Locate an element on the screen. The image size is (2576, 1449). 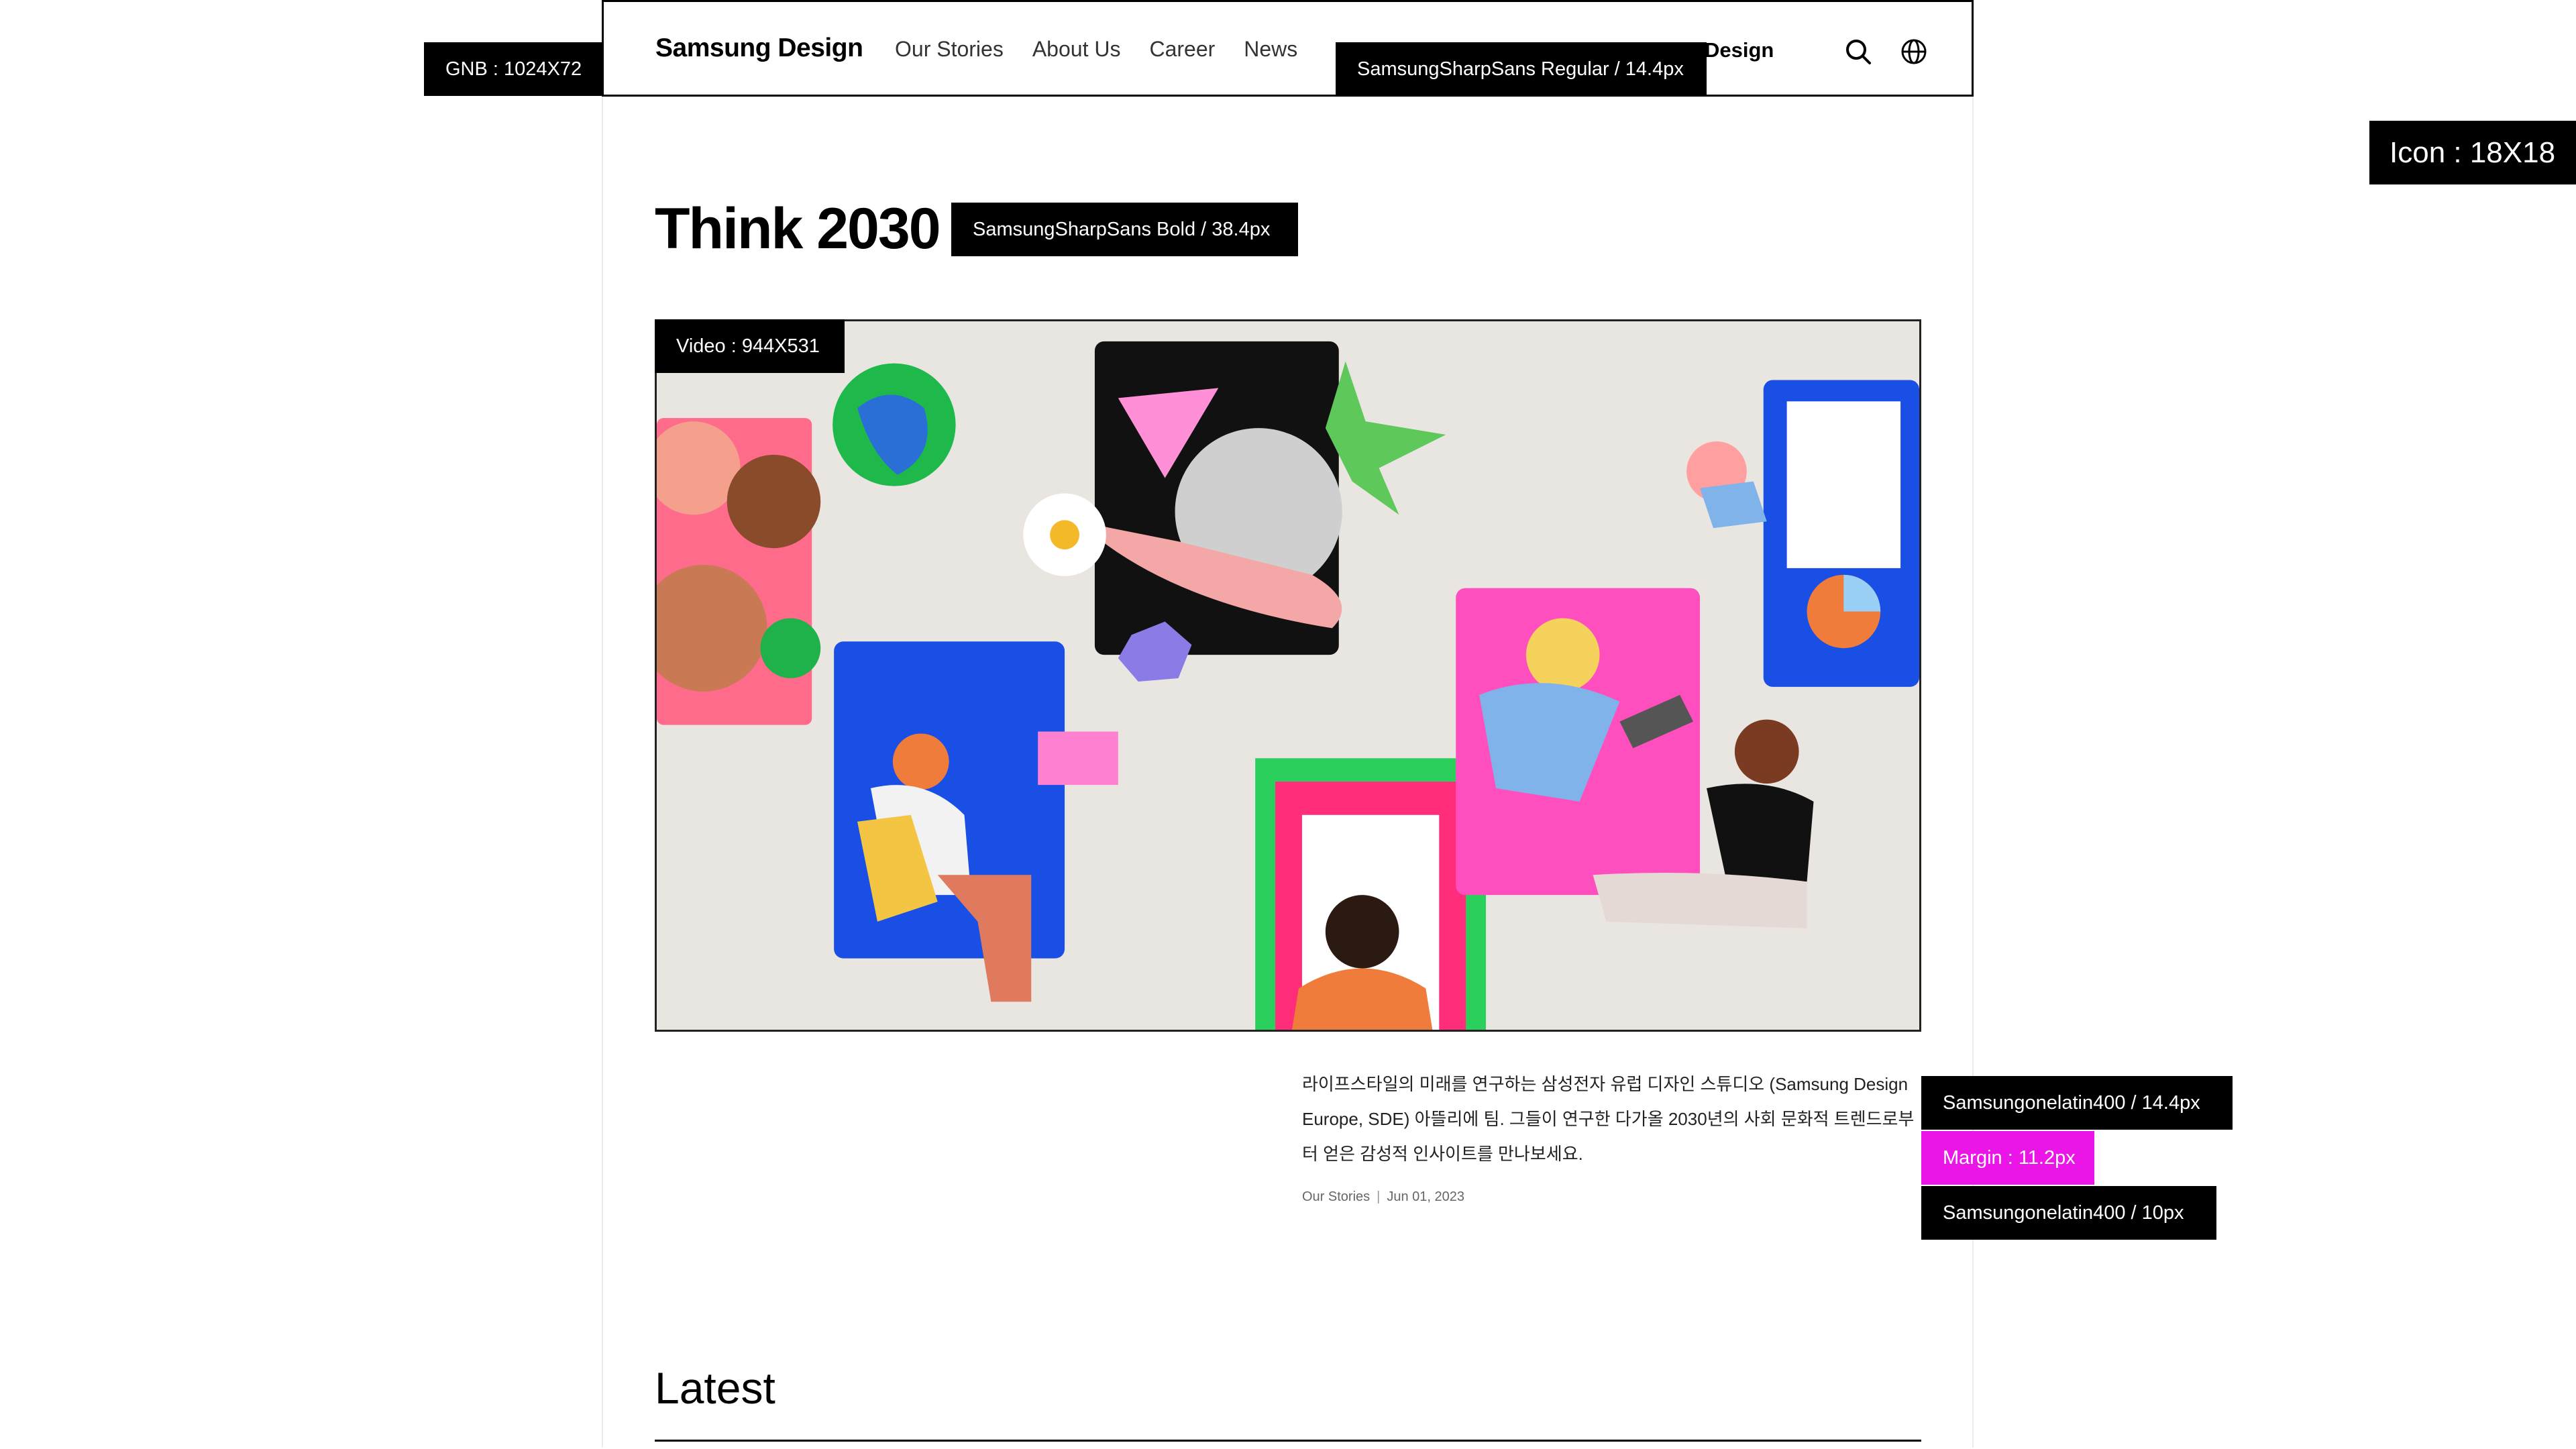
nav-item-about-us: About Us is located at coordinates (1076, 49).